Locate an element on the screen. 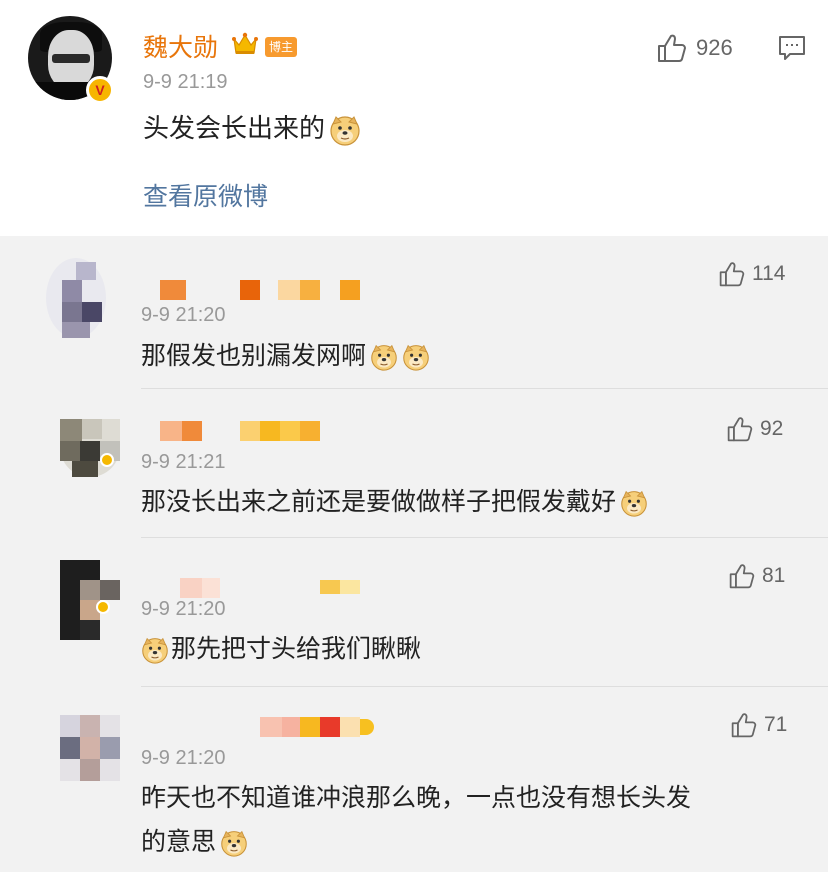  comment-text-line1: 昨天也不知道谁冲浪那么晚，一点也没有想长头发 is located at coordinates (416, 797).